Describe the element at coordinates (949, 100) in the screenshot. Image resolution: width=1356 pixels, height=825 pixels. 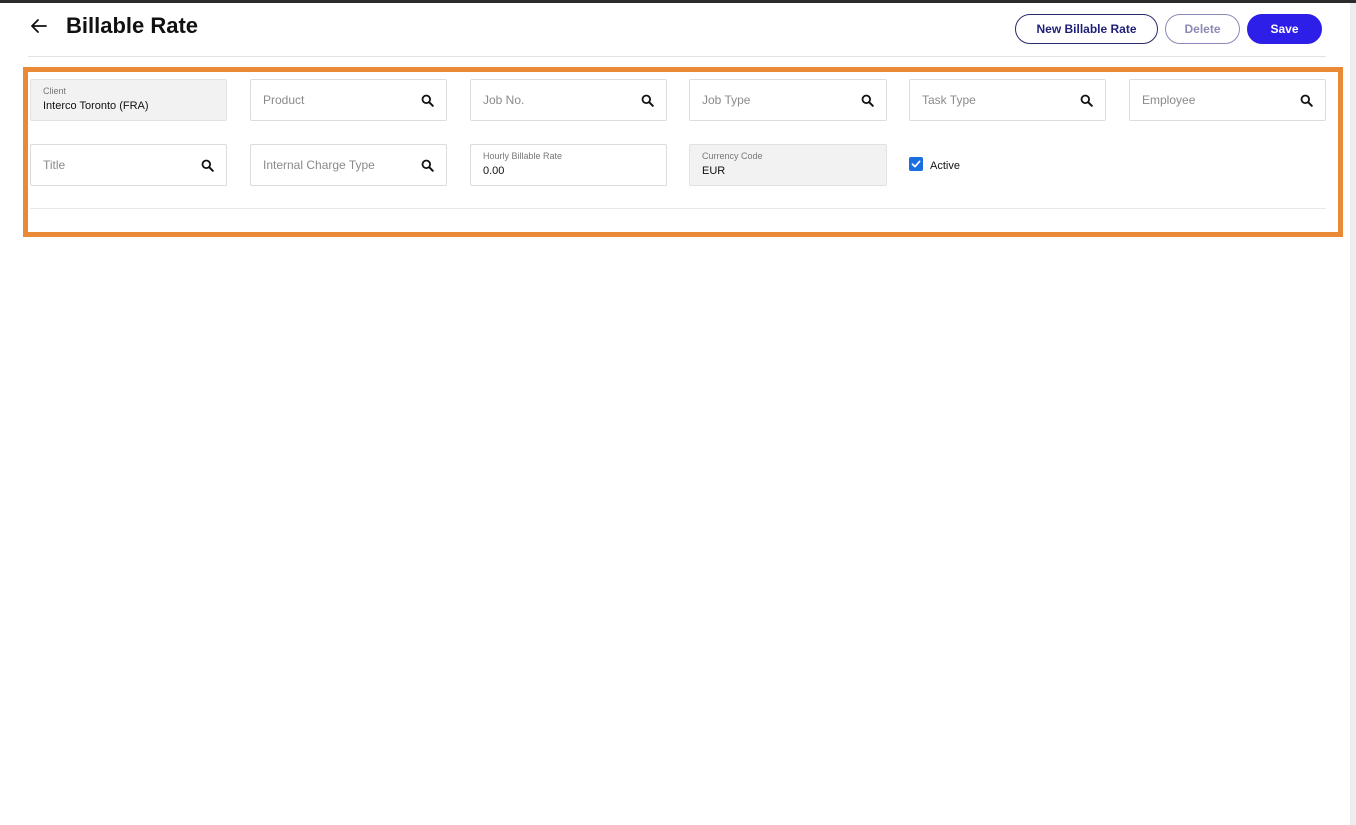
I see `task-type-placeholder: Task Type` at that location.